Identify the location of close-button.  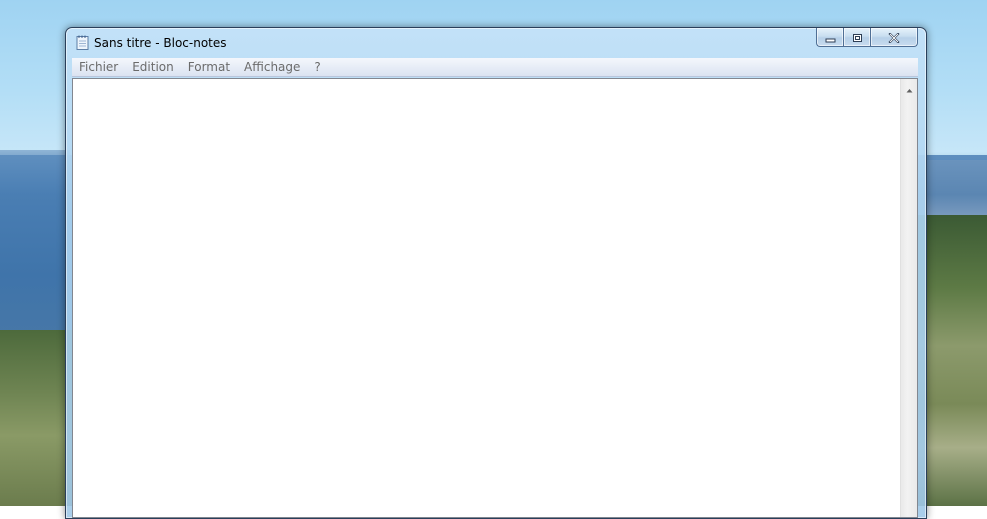
(894, 37).